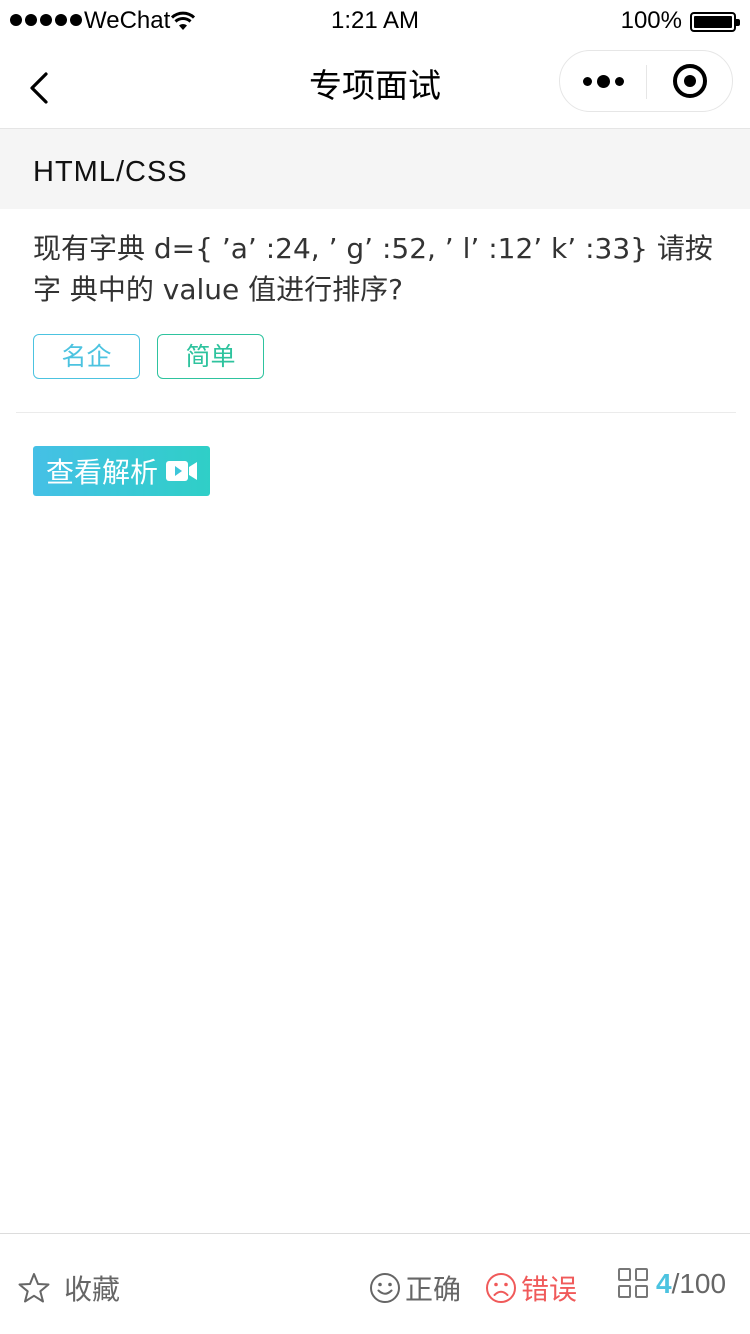 This screenshot has width=750, height=1334. What do you see at coordinates (549, 1289) in the screenshot?
I see `wrong-label: 错误` at bounding box center [549, 1289].